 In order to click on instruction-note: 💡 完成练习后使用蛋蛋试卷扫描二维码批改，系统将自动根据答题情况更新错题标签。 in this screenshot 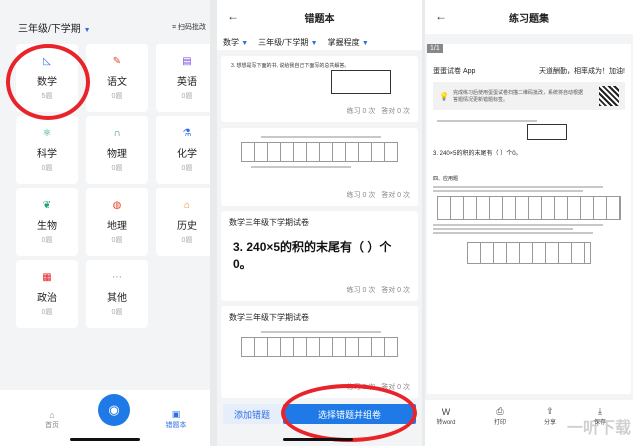, I will do `click(529, 96)`.